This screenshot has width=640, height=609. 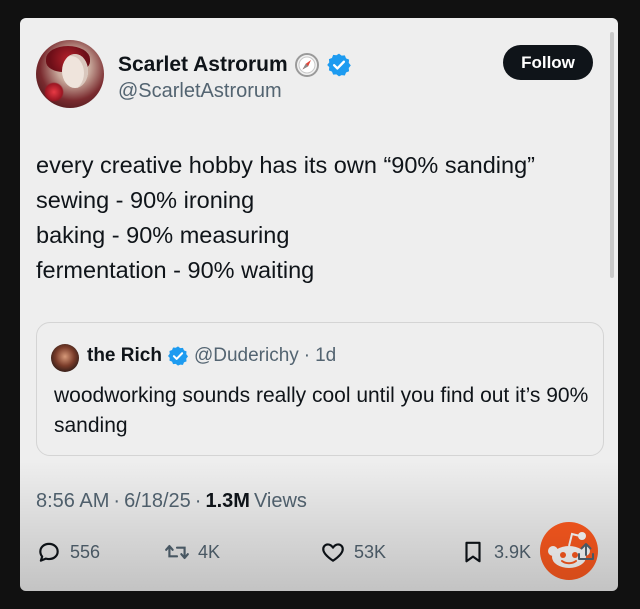 I want to click on post-time: 8:56 AM, so click(x=72, y=501).